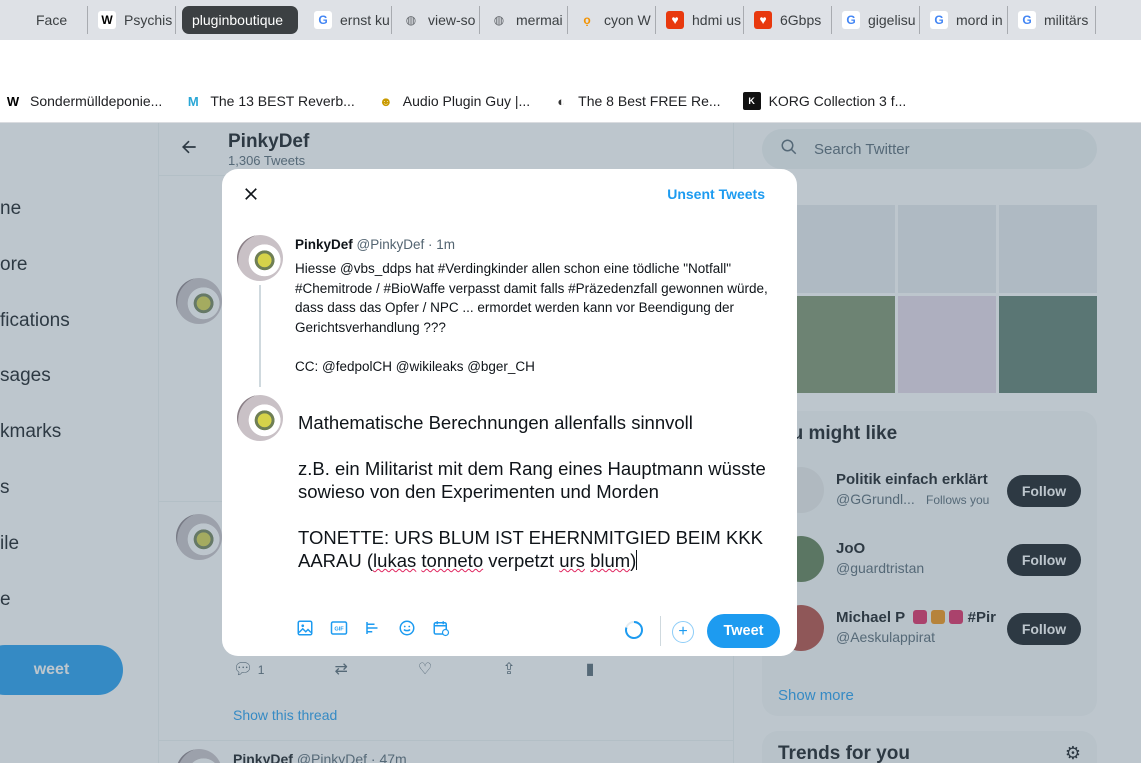 The height and width of the screenshot is (763, 1141). Describe the element at coordinates (521, 560) in the screenshot. I see `draft-word: verpetzt` at that location.